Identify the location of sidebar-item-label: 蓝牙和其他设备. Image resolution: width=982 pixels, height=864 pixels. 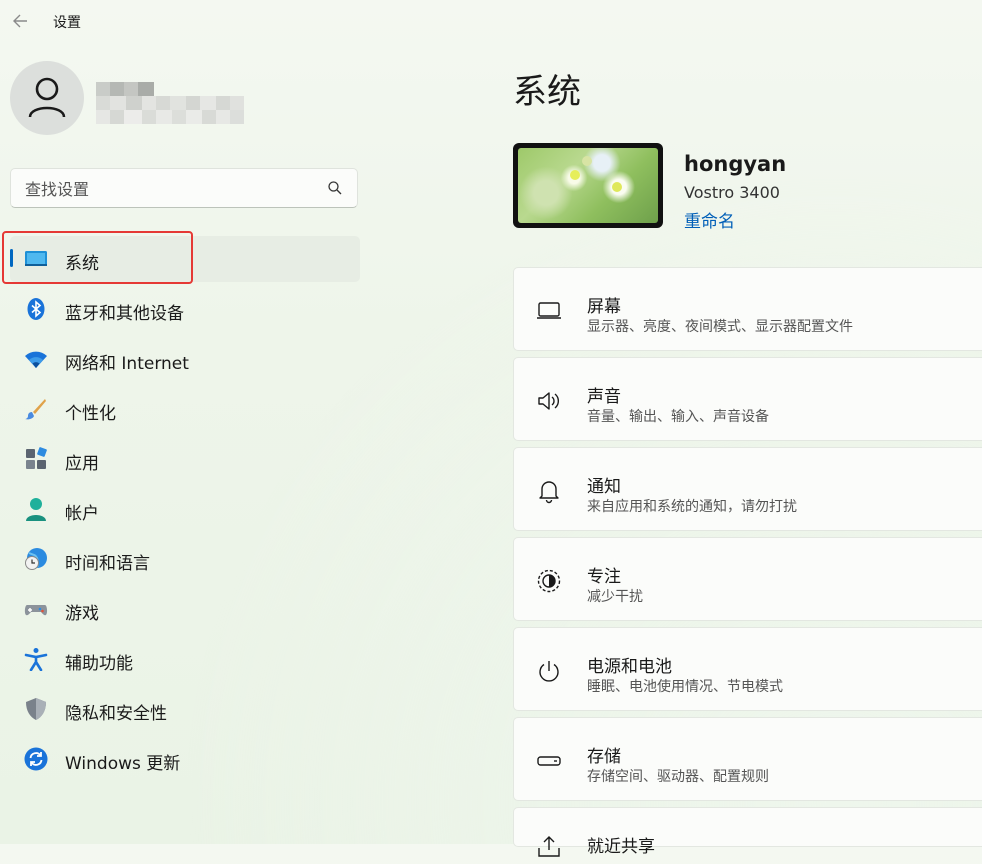
(124, 314).